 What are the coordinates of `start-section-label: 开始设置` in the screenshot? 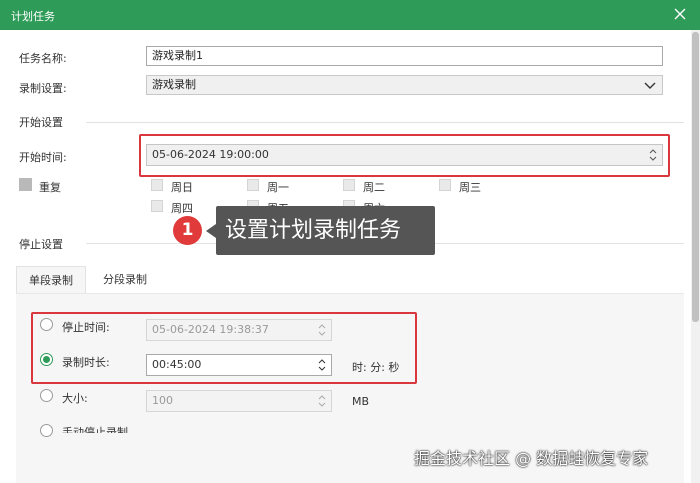 It's located at (41, 122).